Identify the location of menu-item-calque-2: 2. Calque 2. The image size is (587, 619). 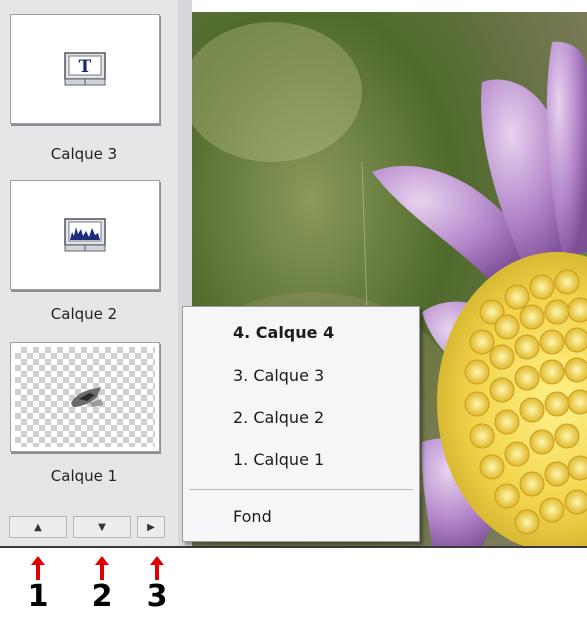
(278, 417).